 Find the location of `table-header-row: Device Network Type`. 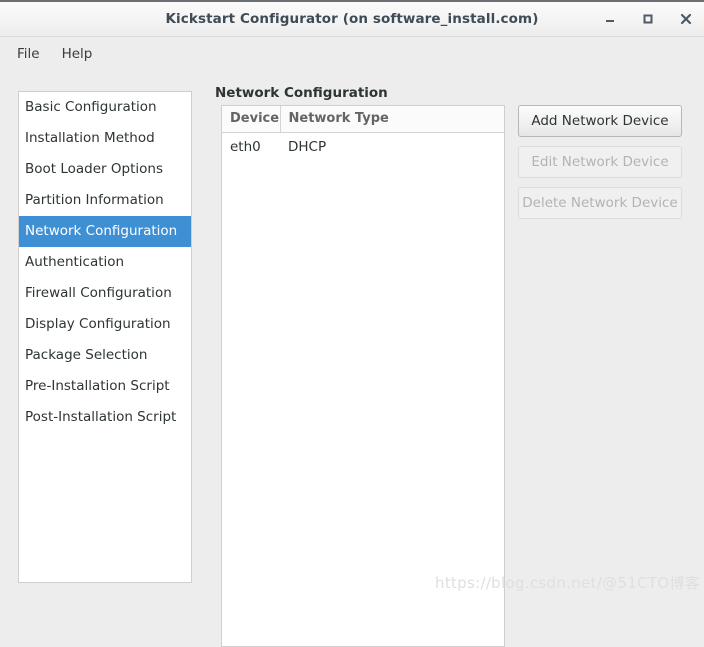

table-header-row: Device Network Type is located at coordinates (363, 119).